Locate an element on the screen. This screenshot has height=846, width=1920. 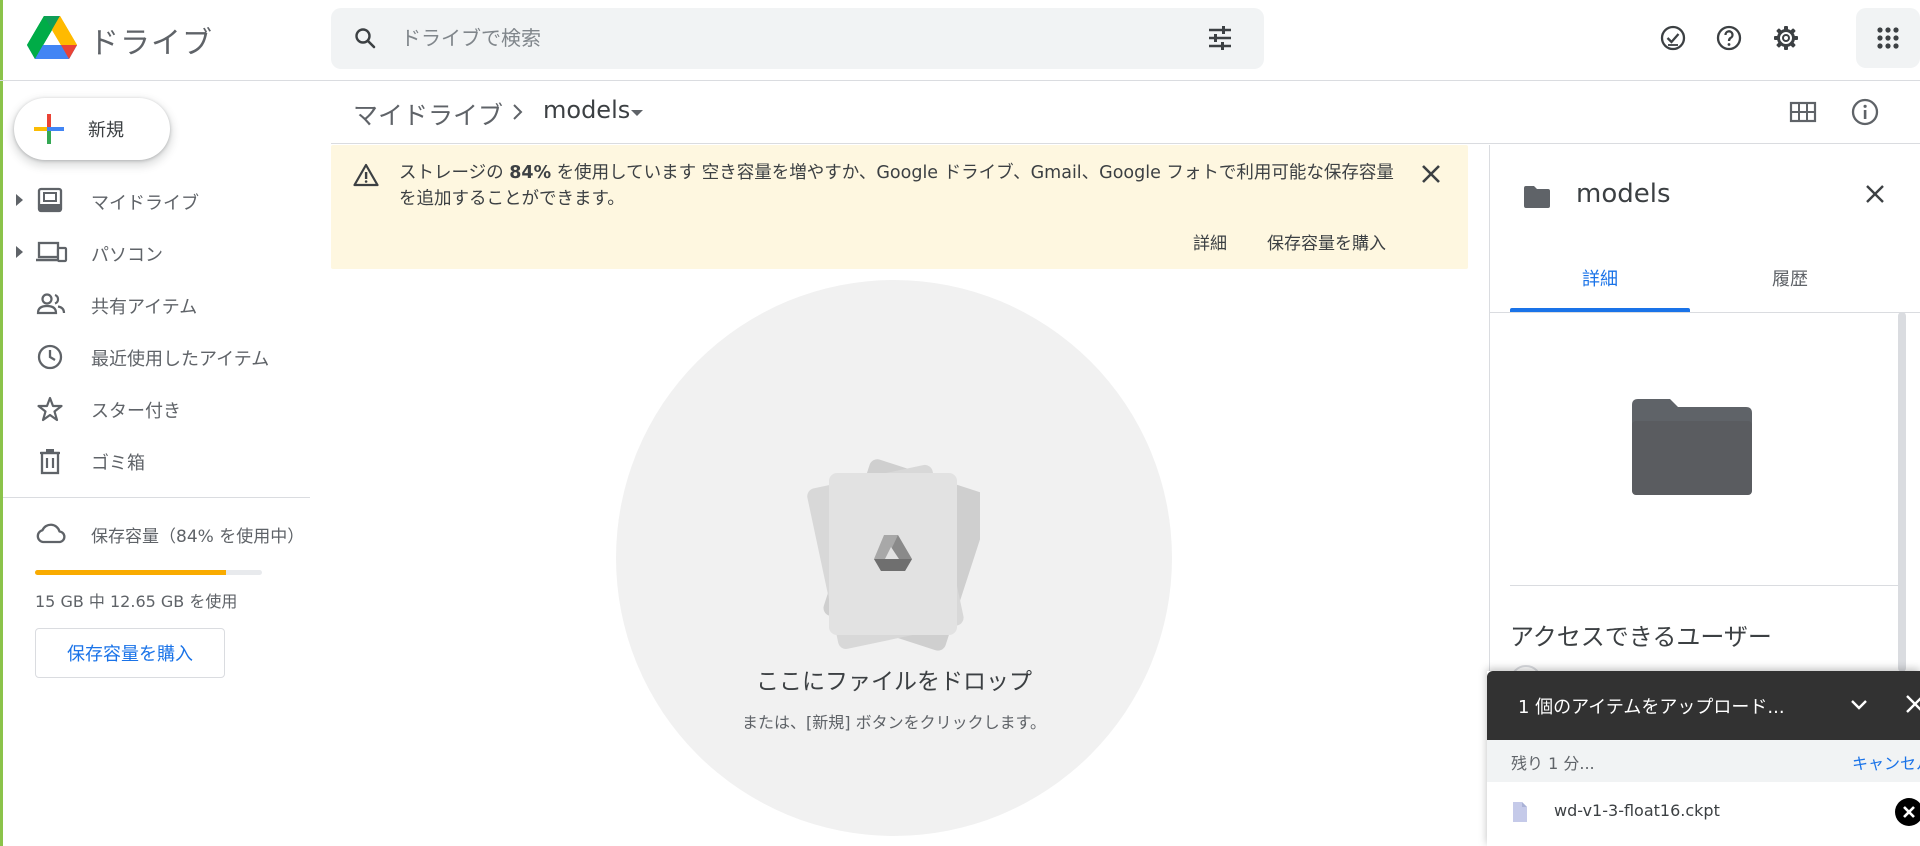
chevron-down-icon is located at coordinates (1859, 705).